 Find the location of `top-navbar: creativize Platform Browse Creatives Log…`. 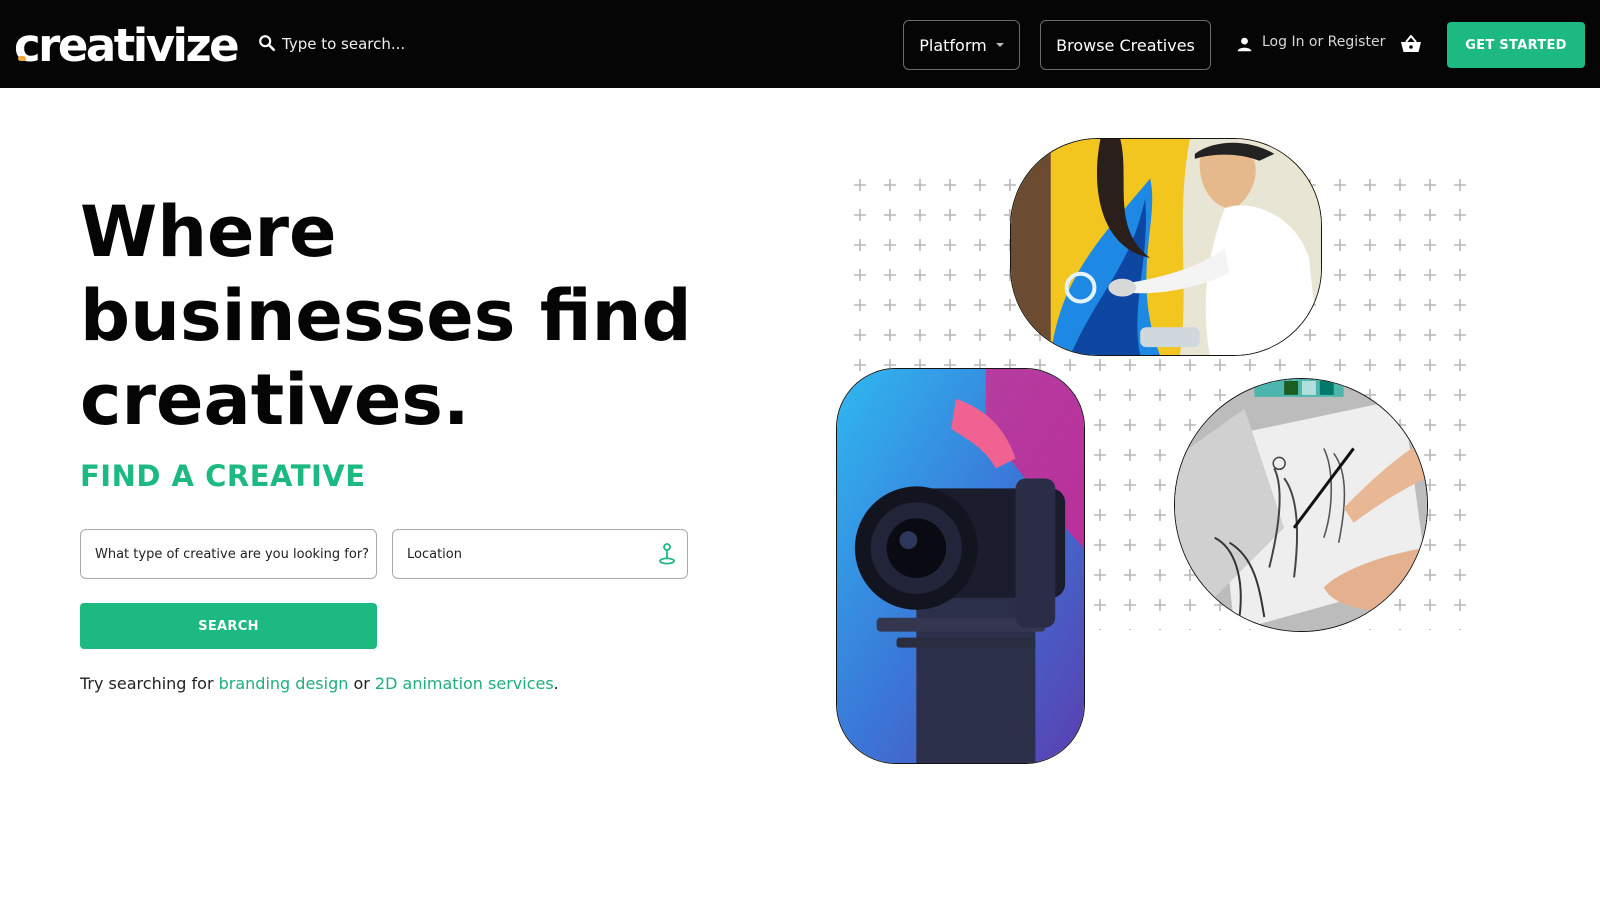

top-navbar: creativize Platform Browse Creatives Log… is located at coordinates (800, 44).